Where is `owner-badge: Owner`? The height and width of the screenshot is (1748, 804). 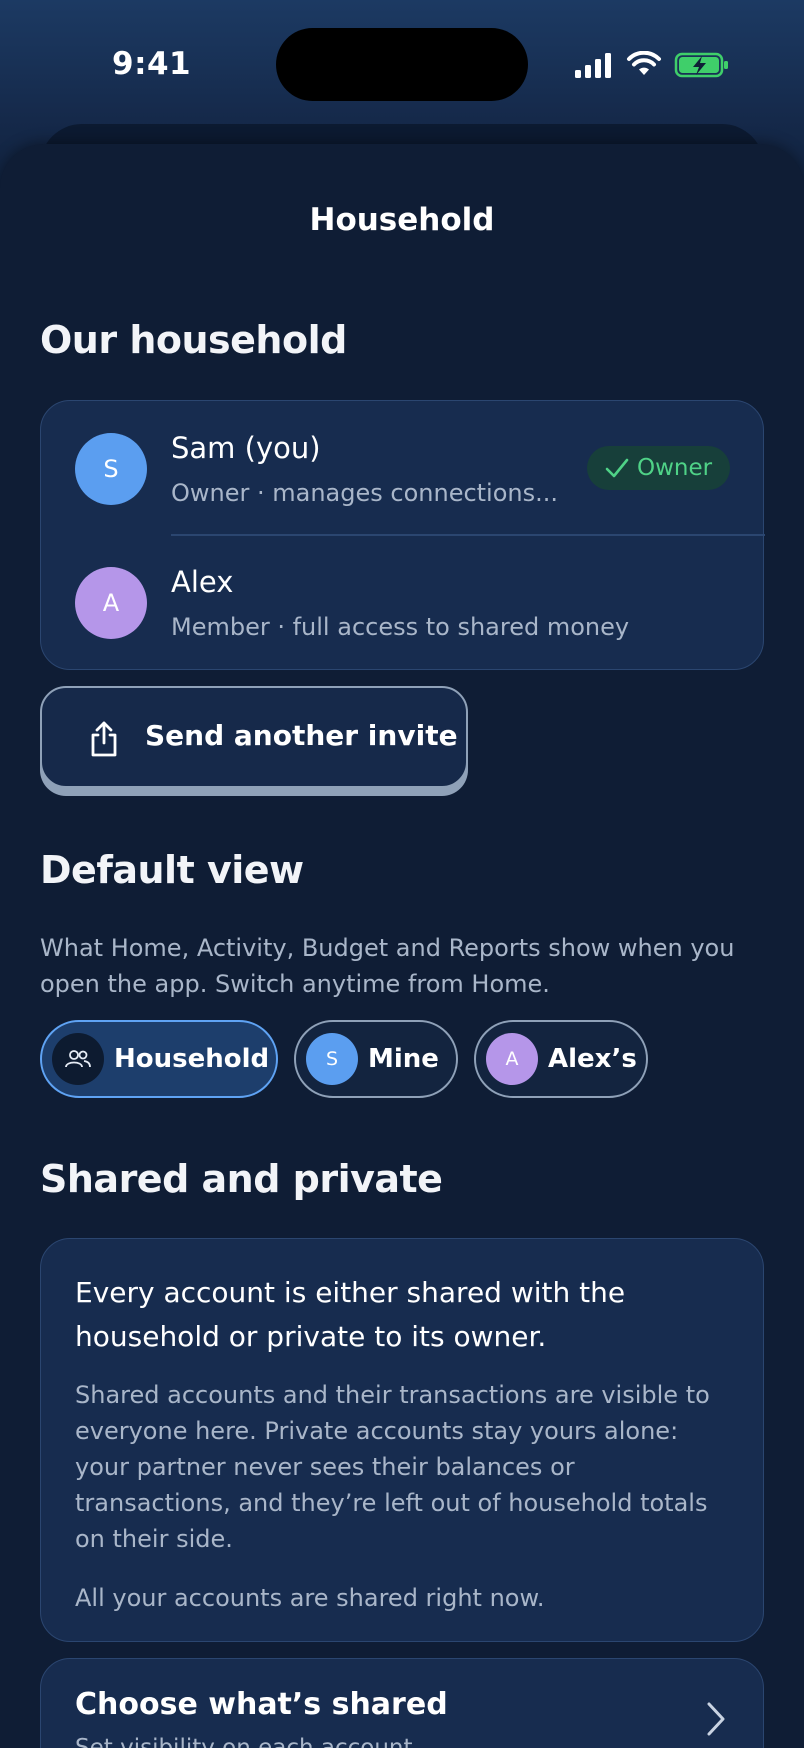
owner-badge: Owner is located at coordinates (659, 468).